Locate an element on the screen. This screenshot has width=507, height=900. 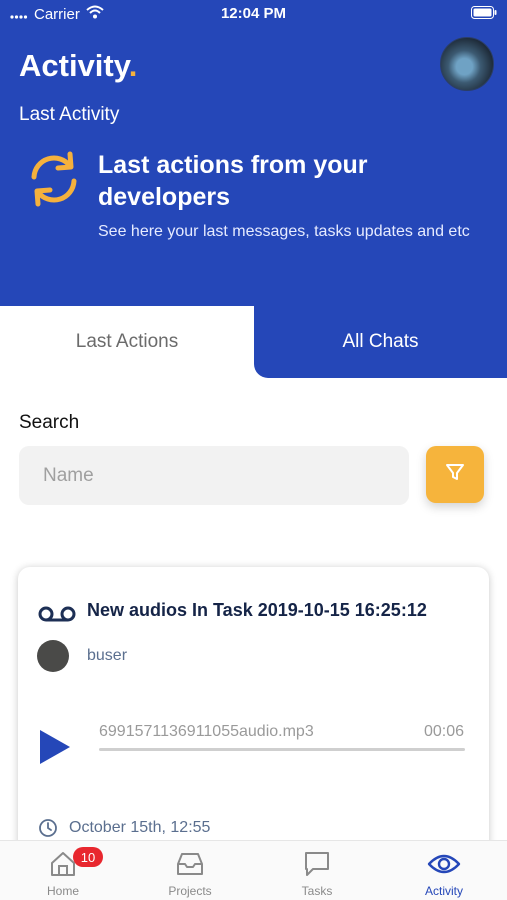
filter-button is located at coordinates (455, 474).